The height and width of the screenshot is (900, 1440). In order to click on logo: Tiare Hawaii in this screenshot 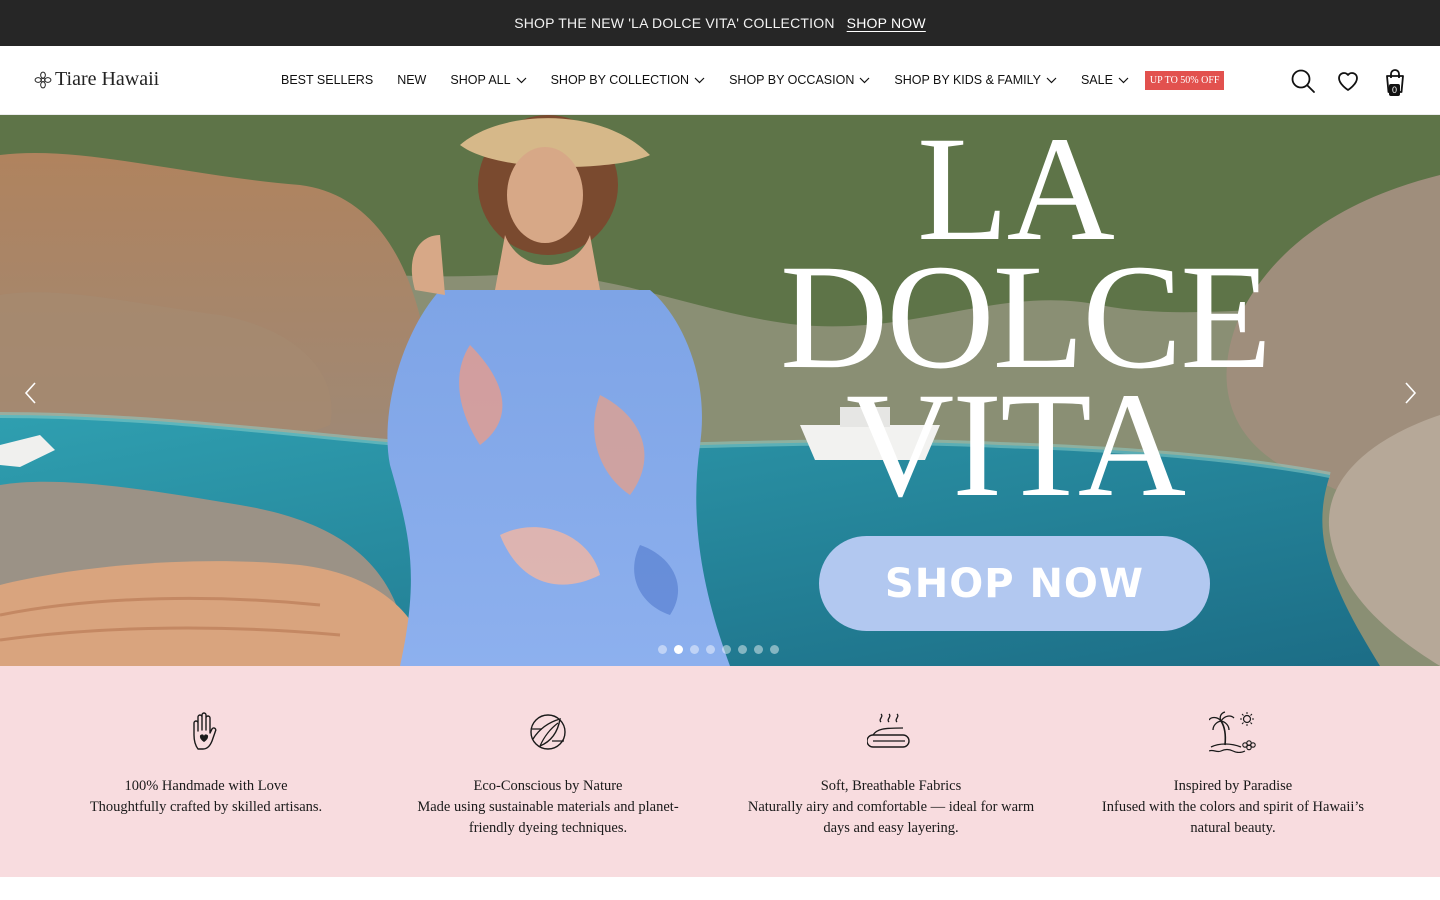, I will do `click(96, 79)`.